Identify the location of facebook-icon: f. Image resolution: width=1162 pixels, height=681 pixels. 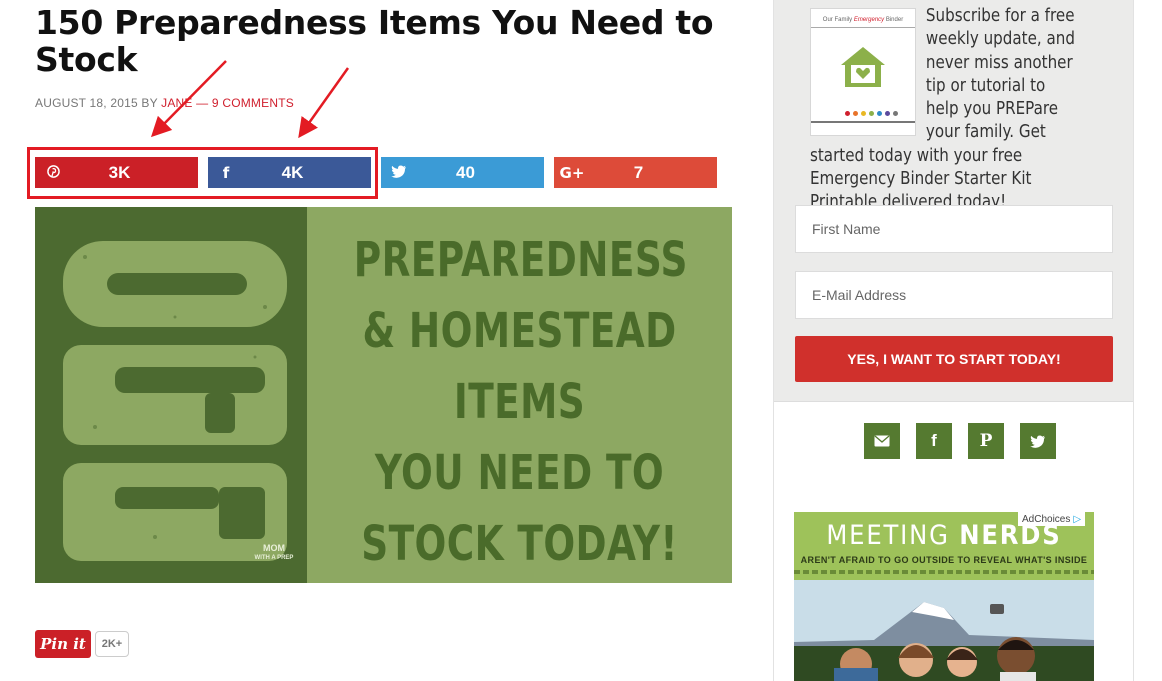
(934, 441).